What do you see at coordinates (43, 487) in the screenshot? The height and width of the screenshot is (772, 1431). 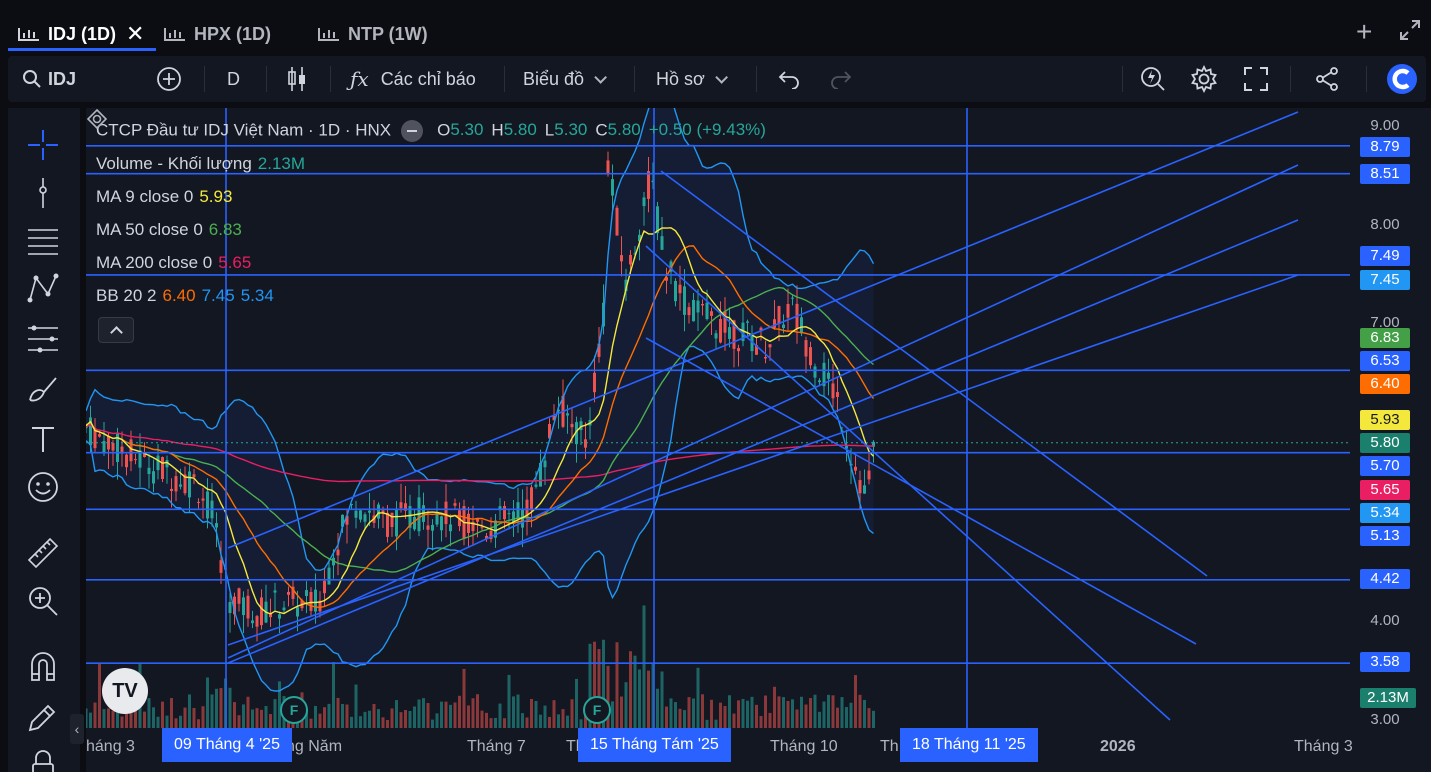 I see `emoji-icon` at bounding box center [43, 487].